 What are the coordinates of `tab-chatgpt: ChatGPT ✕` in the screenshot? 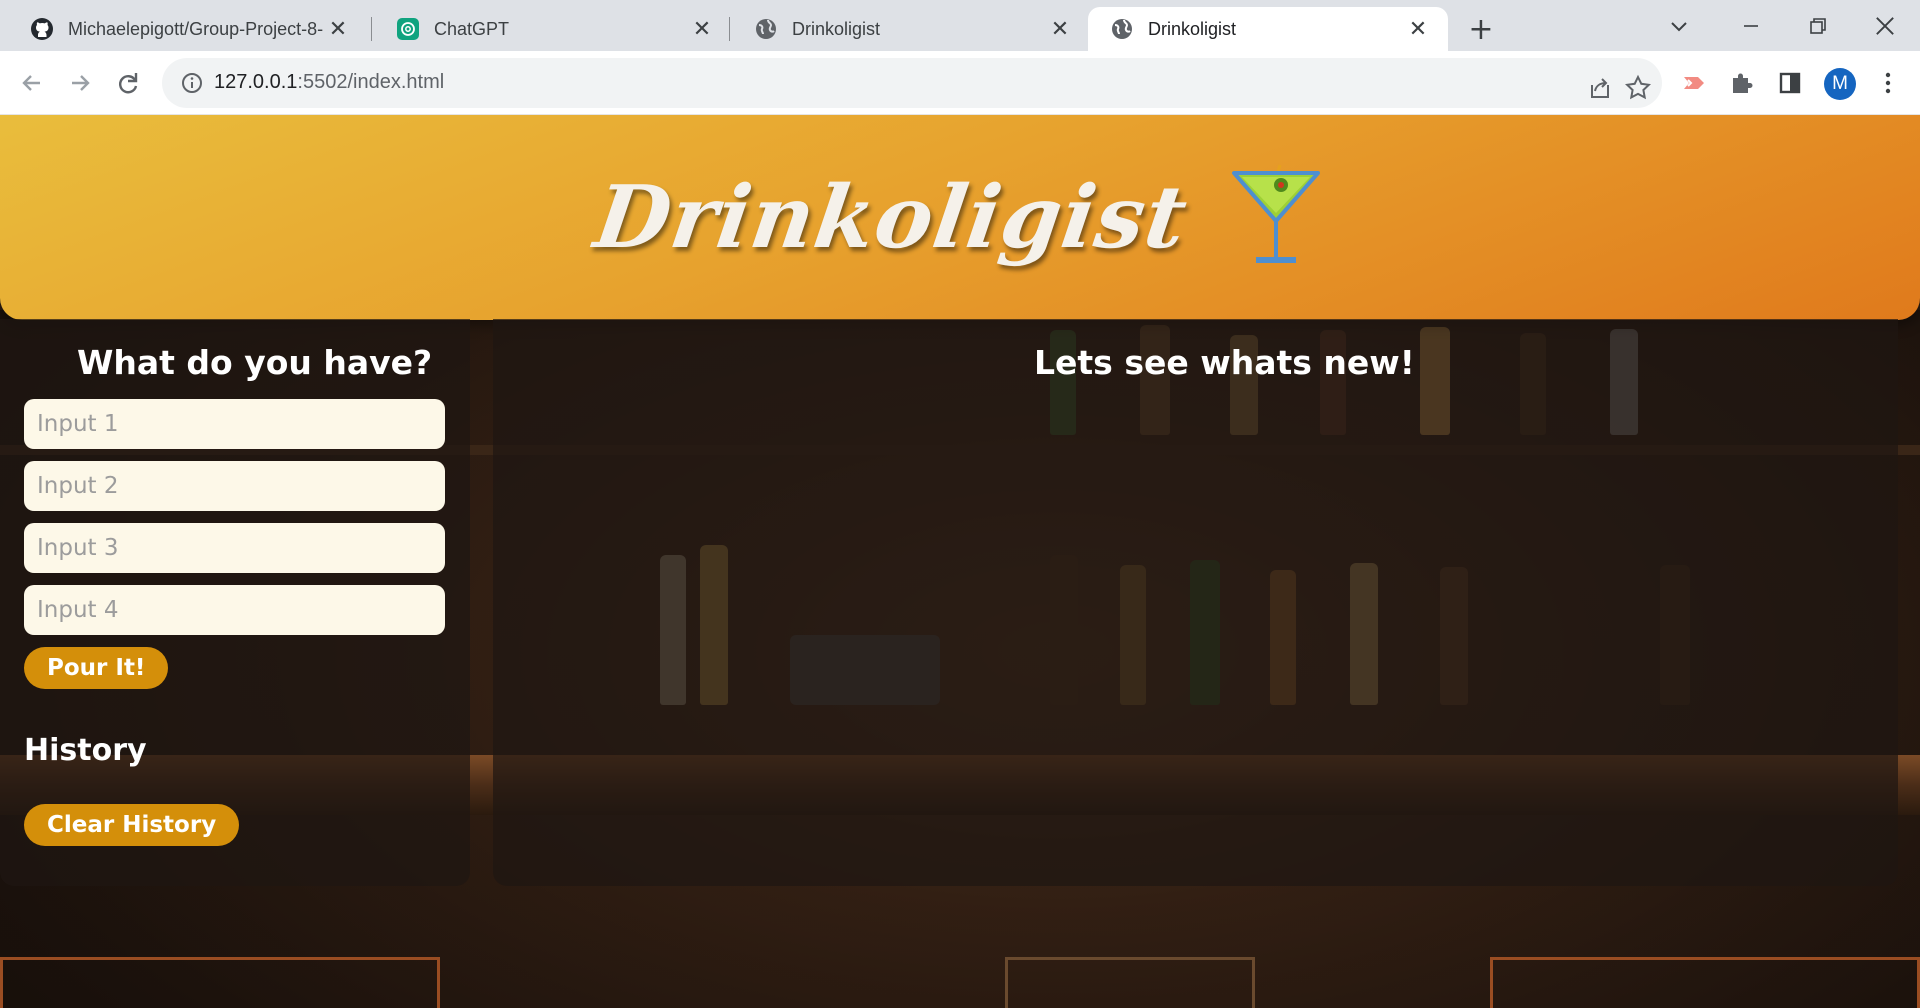 It's located at (553, 29).